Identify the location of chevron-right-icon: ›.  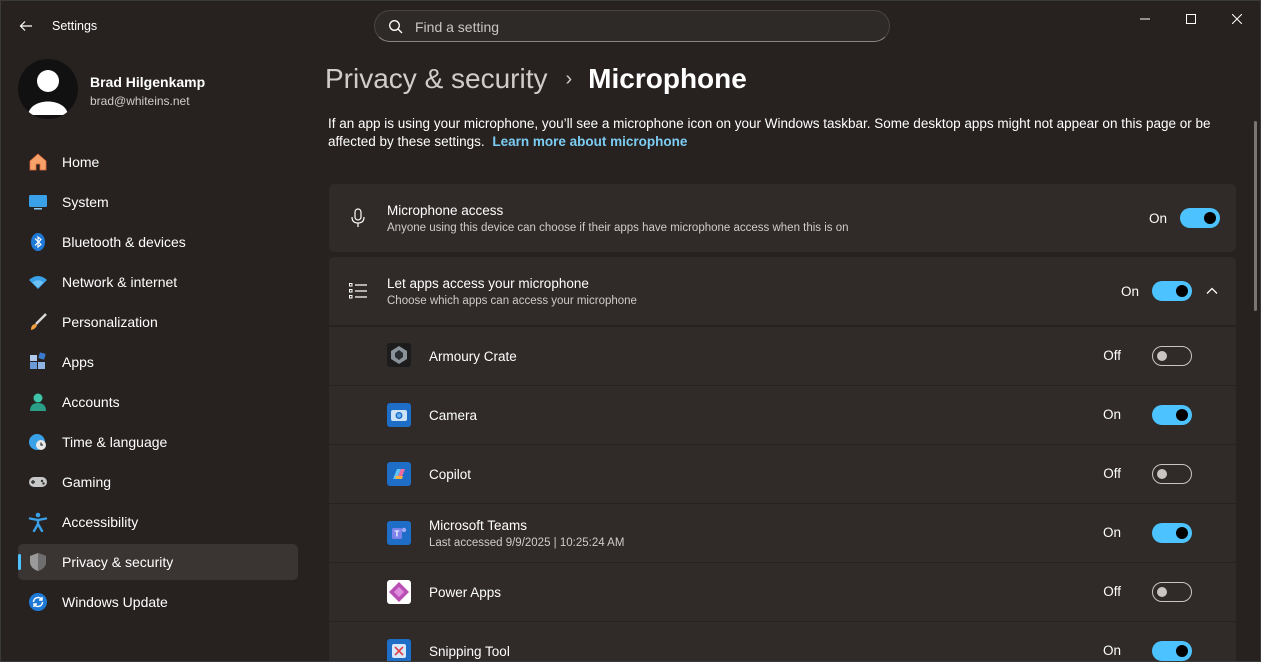
(569, 78).